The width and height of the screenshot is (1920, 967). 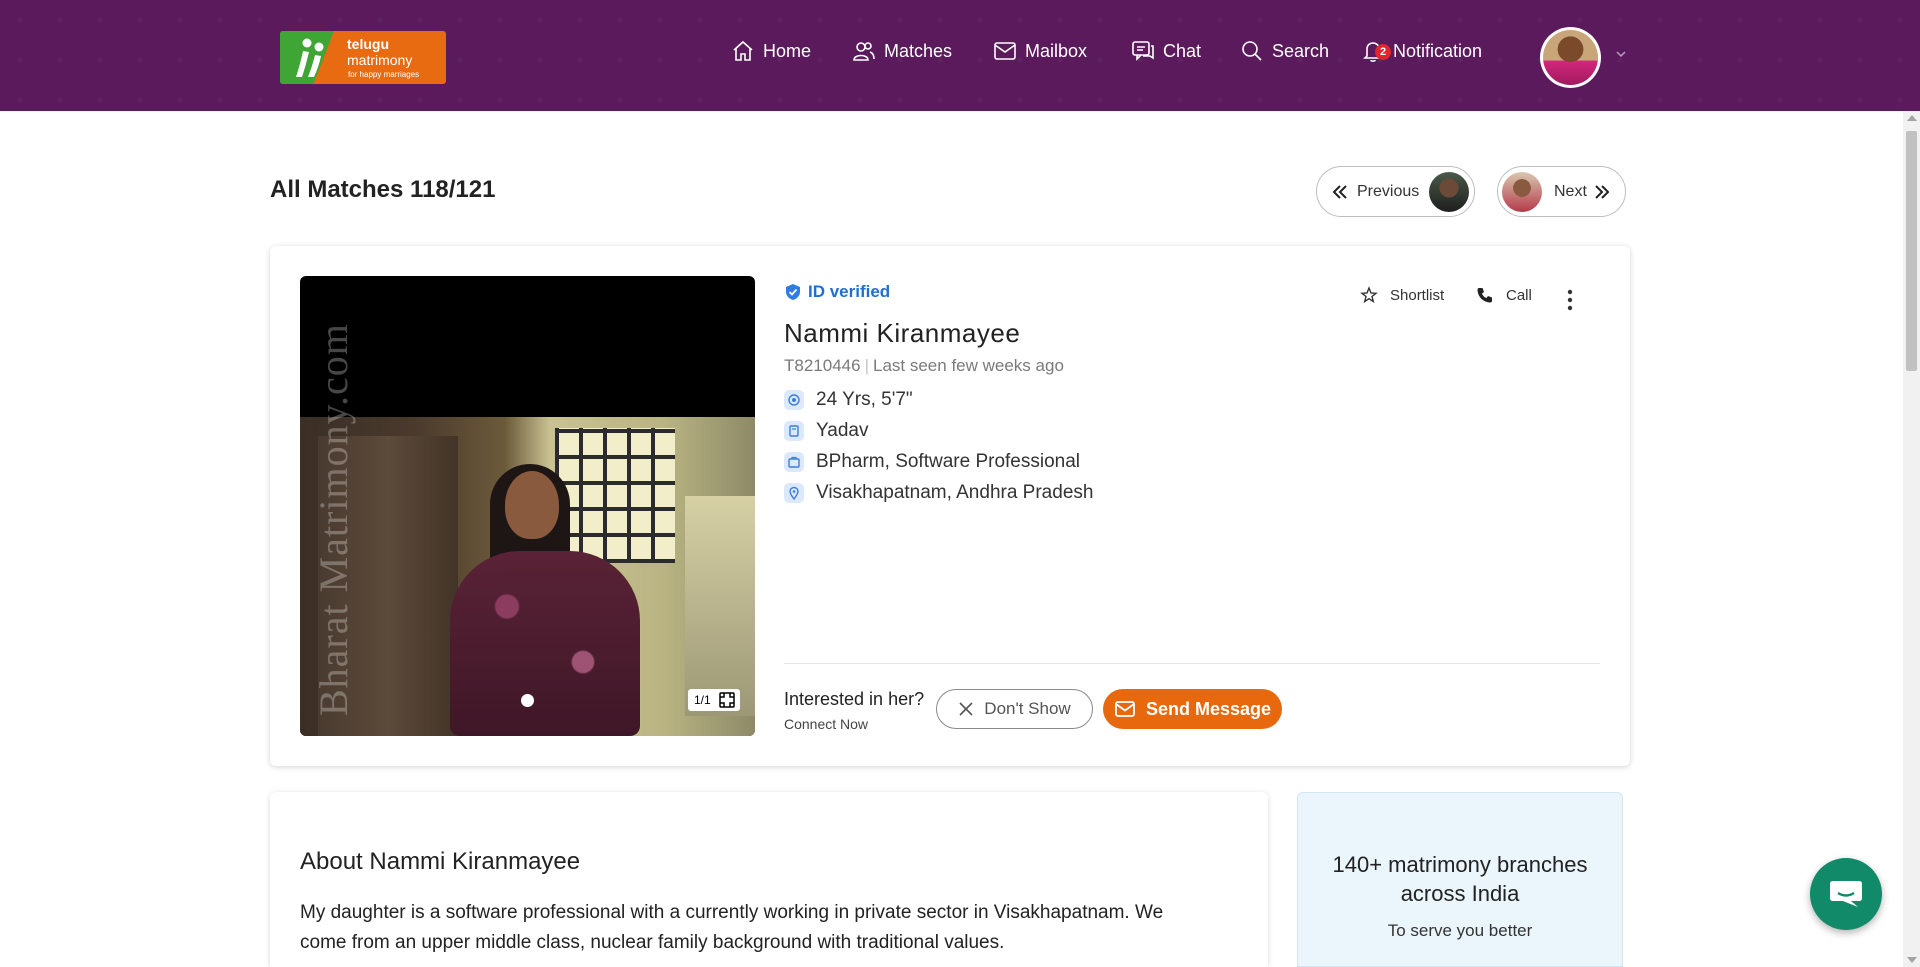 What do you see at coordinates (794, 400) in the screenshot?
I see `age-icon` at bounding box center [794, 400].